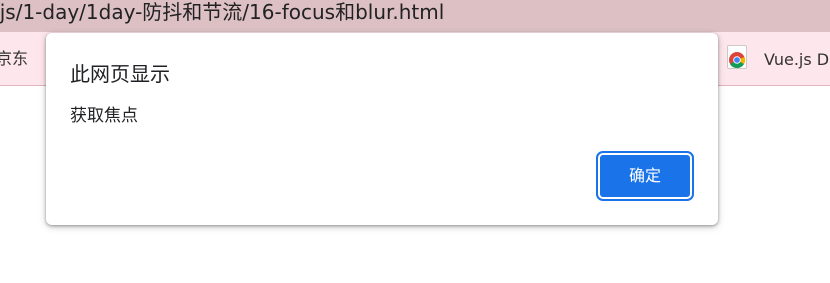 This screenshot has width=830, height=283. What do you see at coordinates (222, 14) in the screenshot?
I see `url-text: /js/1-day/1day-防抖和节流/16-focus和blur.html` at bounding box center [222, 14].